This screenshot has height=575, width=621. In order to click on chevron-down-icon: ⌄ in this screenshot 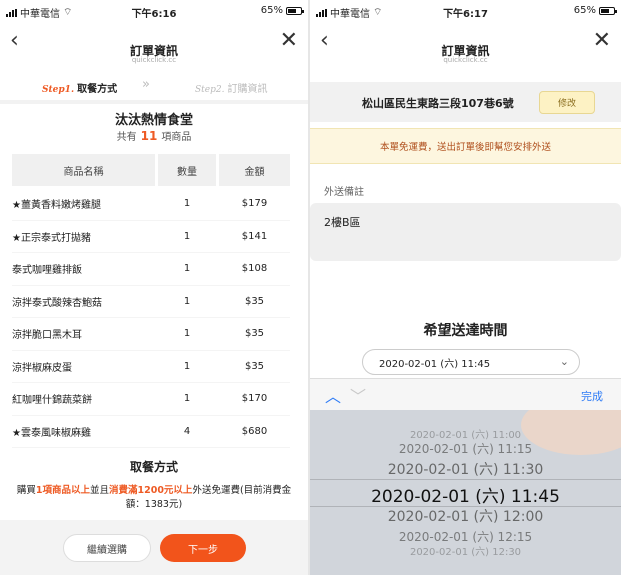, I will do `click(564, 361)`.